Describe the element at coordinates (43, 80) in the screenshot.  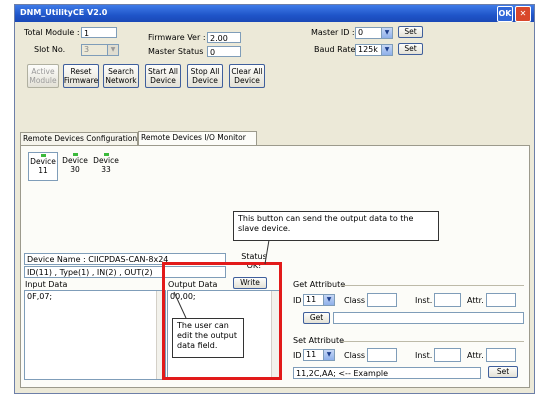
I see `active-module-line2: Module` at that location.